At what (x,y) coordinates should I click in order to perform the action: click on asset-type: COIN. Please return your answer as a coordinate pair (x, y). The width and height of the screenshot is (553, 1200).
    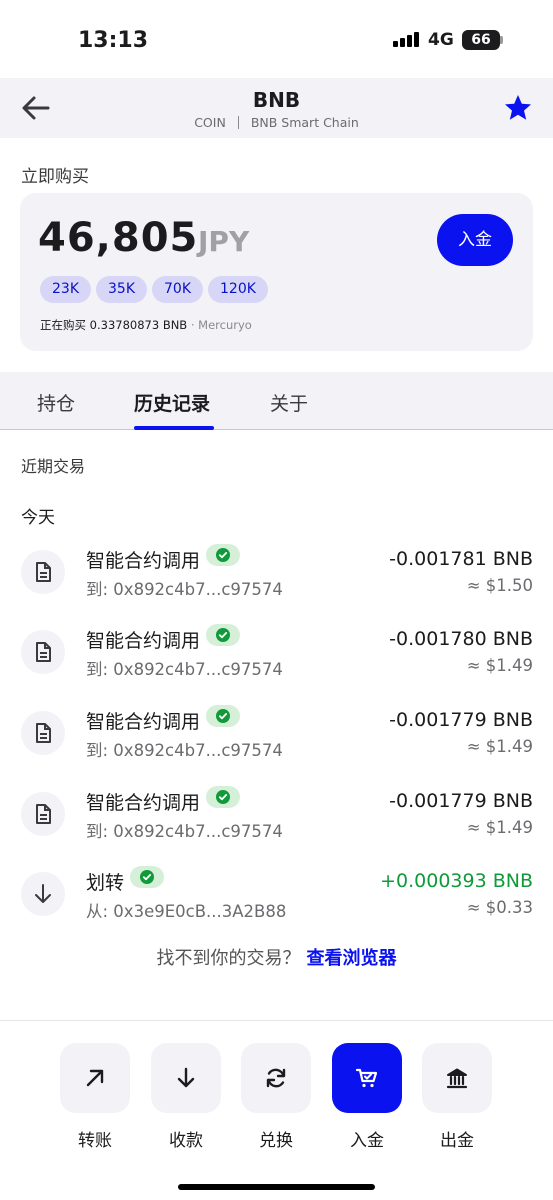
    Looking at the image, I should click on (210, 122).